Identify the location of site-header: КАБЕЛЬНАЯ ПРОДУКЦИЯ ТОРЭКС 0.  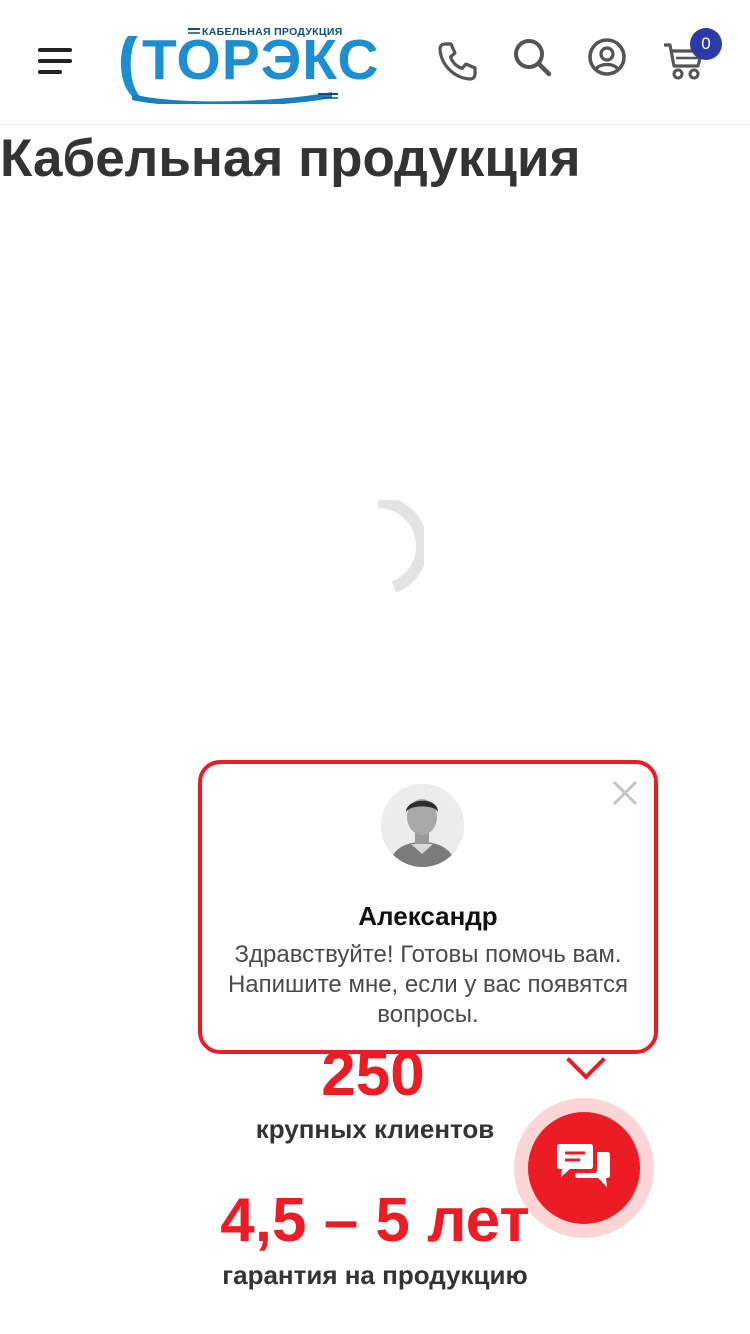
(375, 62).